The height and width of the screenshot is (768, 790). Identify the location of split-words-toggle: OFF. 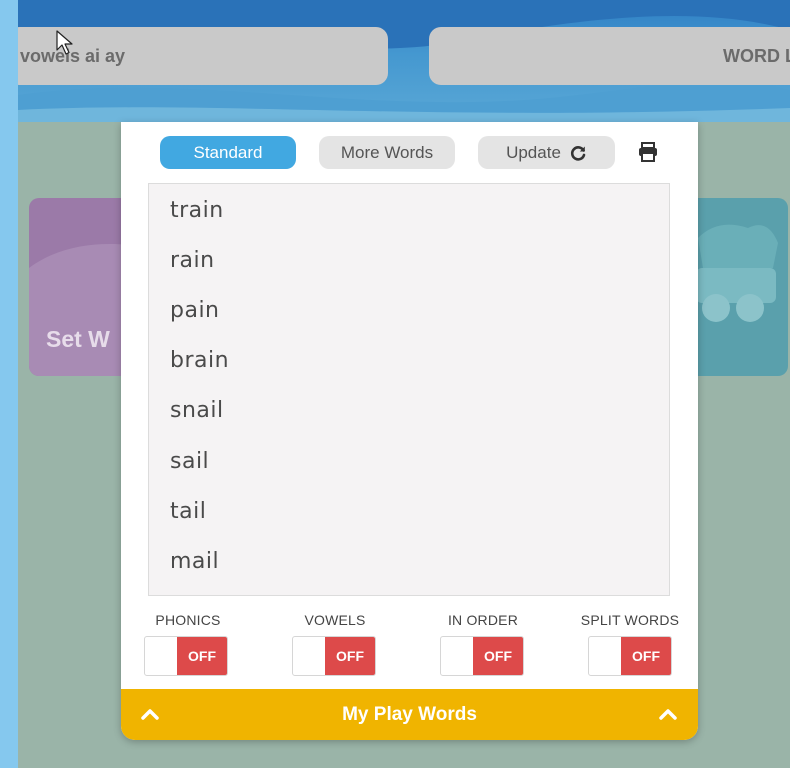
(630, 656).